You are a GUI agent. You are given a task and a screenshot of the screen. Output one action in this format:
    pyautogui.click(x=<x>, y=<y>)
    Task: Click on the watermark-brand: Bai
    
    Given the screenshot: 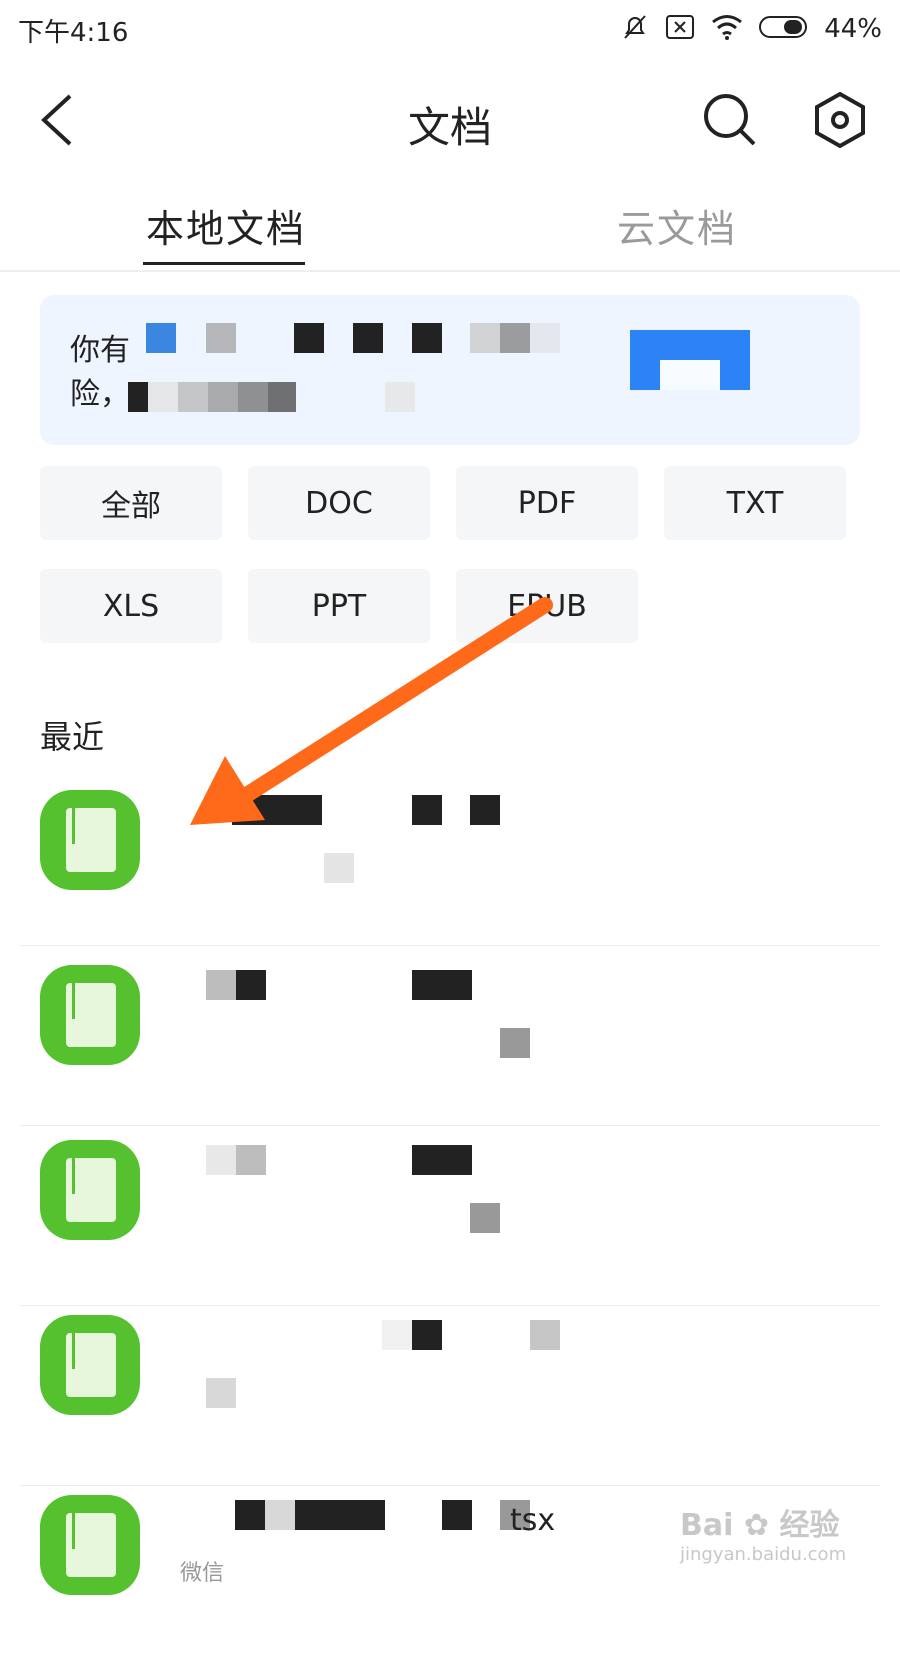 What is the action you would take?
    pyautogui.click(x=707, y=1525)
    